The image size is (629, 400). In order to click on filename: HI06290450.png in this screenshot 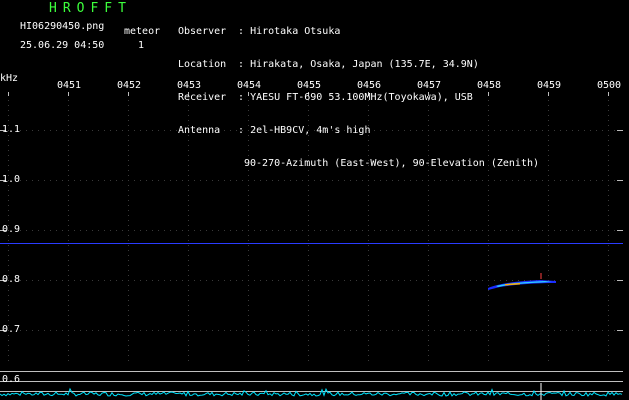, I will do `click(62, 26)`.